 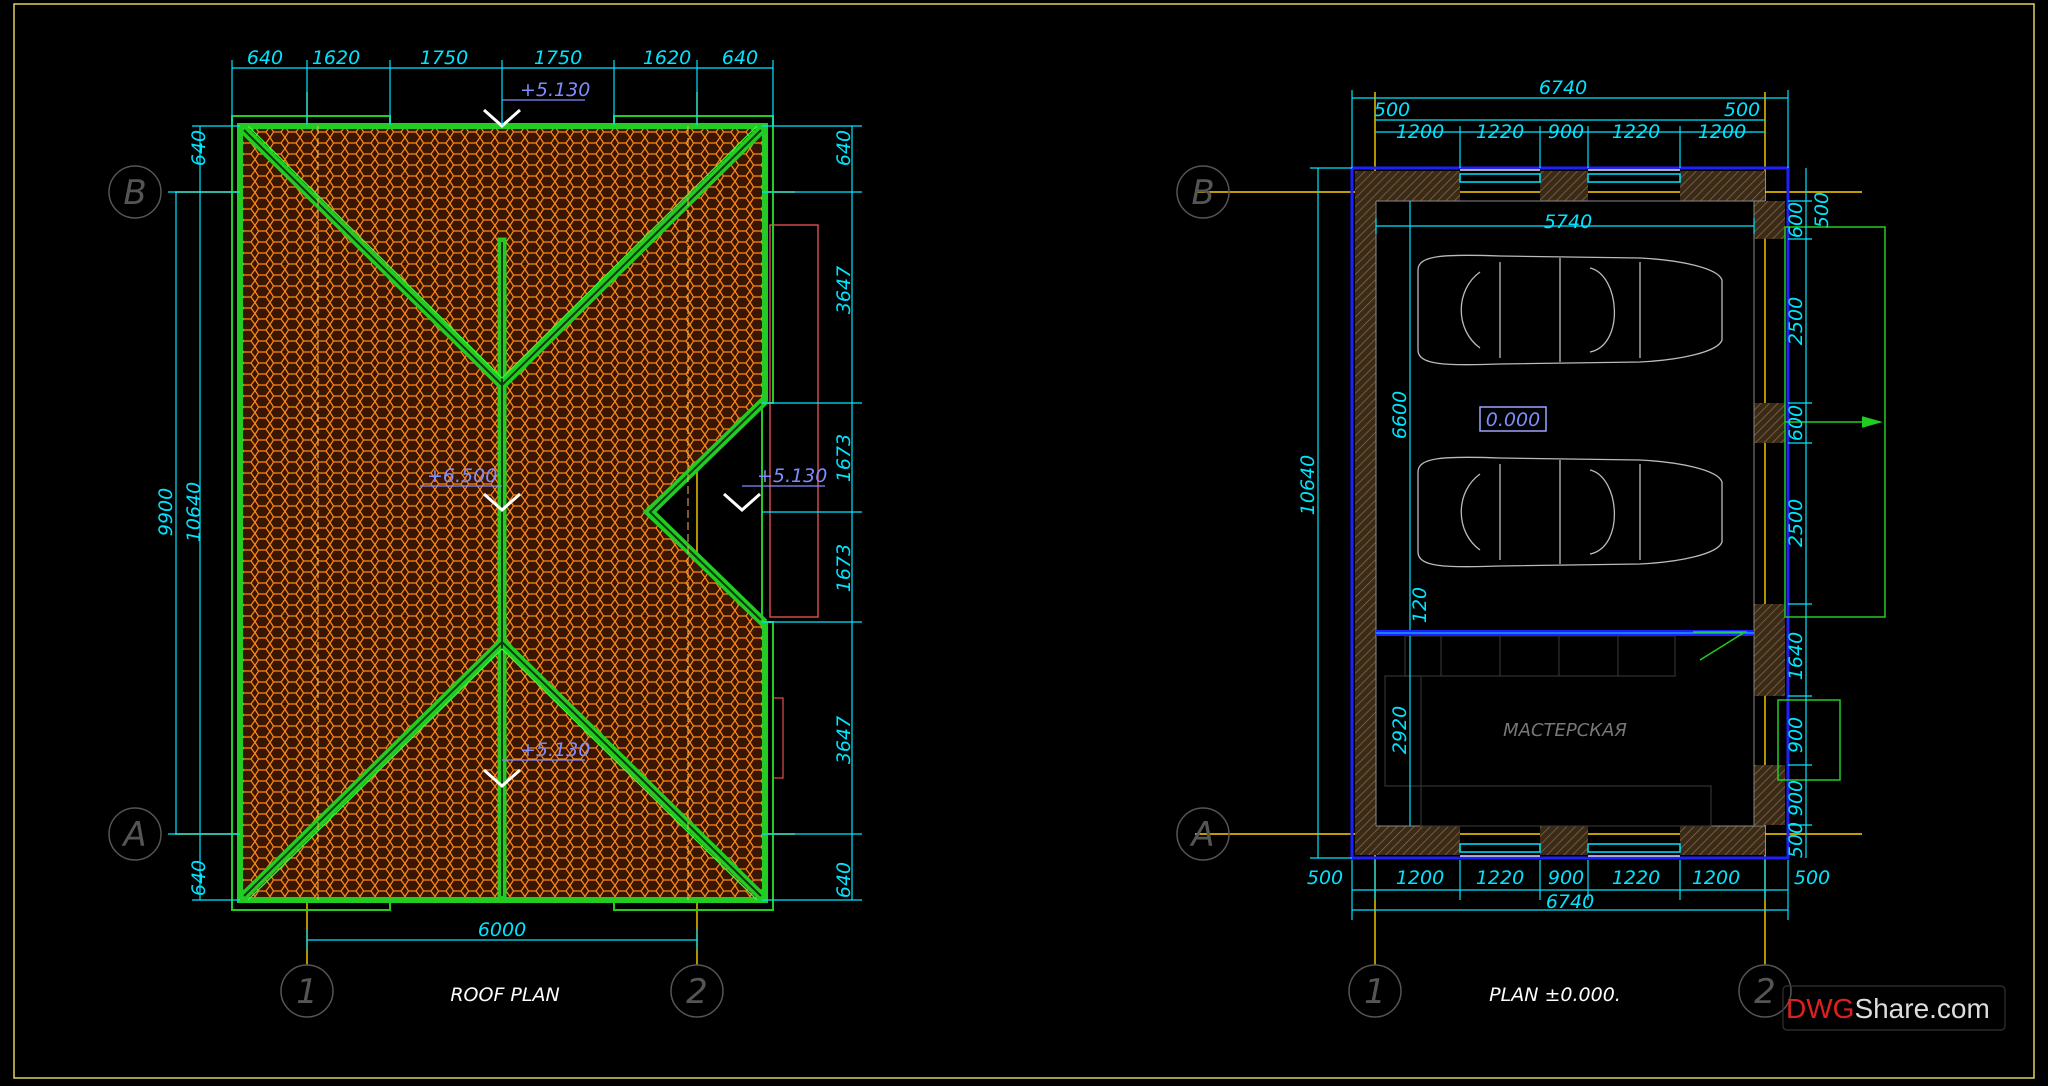 I want to click on roof-right-dim-1: 640, so click(x=844, y=148).